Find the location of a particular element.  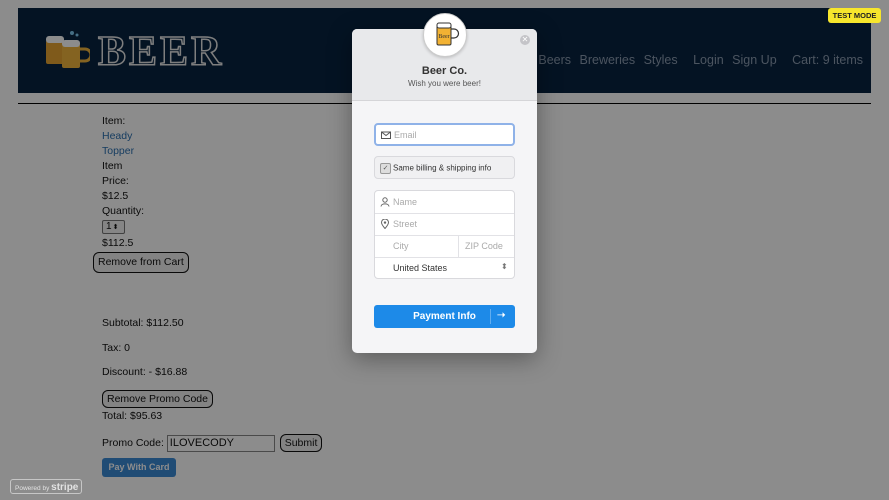

envelope-icon is located at coordinates (386, 135).